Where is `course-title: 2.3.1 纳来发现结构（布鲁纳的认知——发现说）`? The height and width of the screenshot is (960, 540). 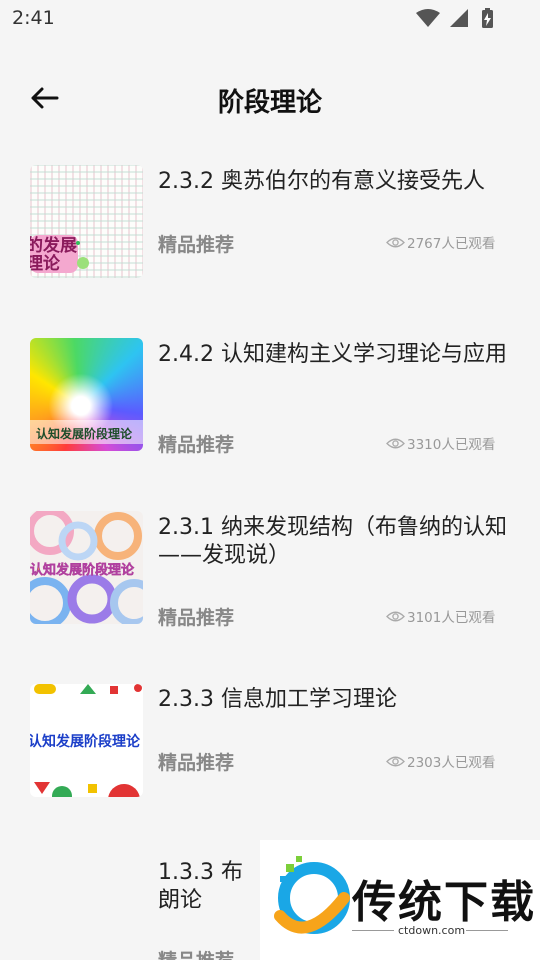 course-title: 2.3.1 纳来发现结构（布鲁纳的认知——发现说） is located at coordinates (332, 541).